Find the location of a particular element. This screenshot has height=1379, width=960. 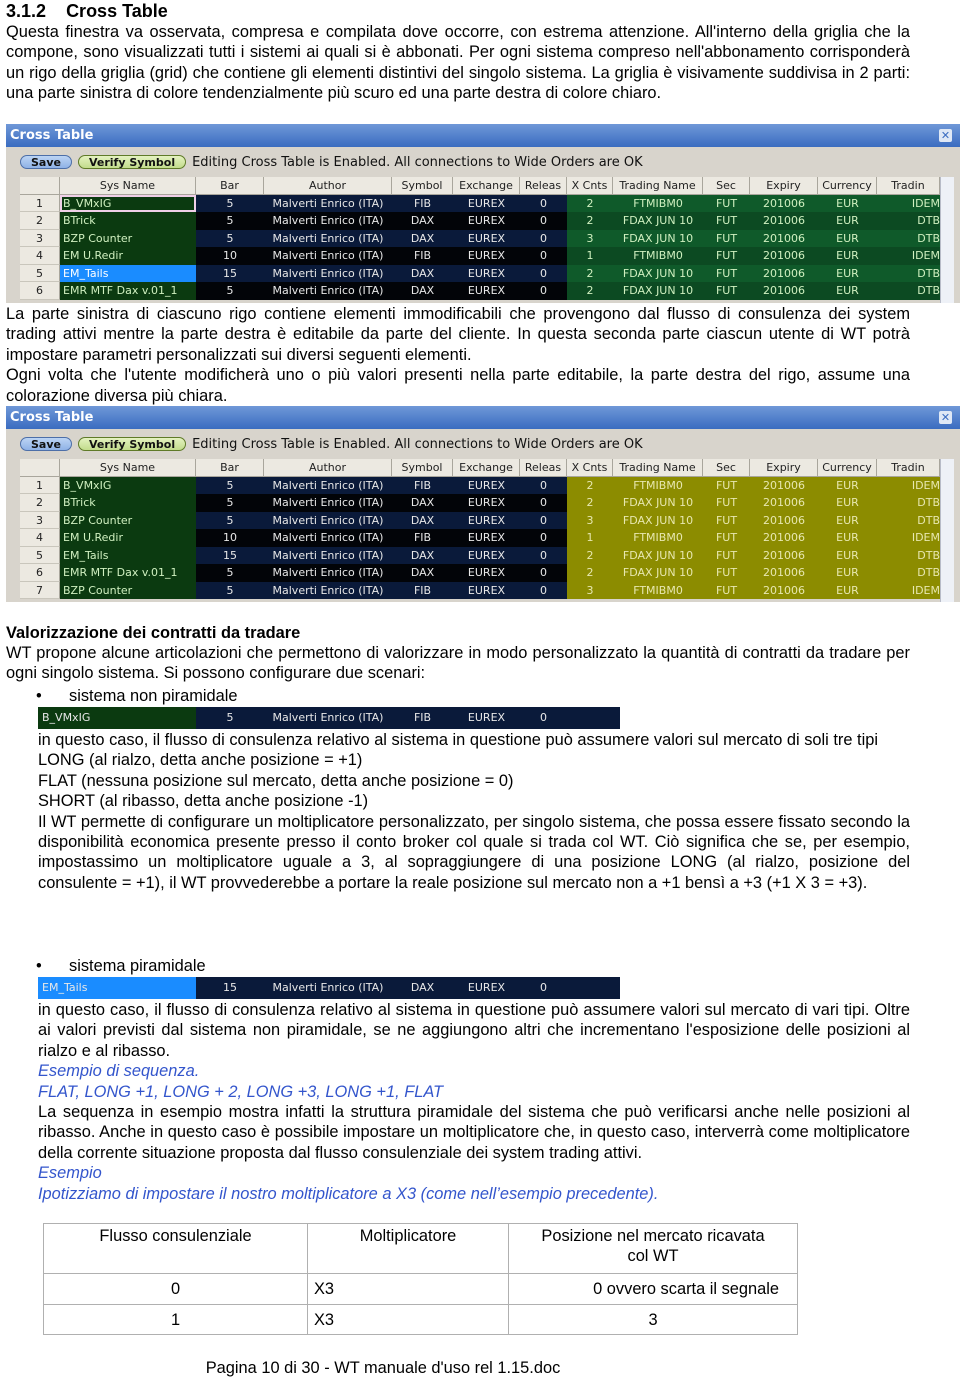

grid-cell: FIB is located at coordinates (422, 538).